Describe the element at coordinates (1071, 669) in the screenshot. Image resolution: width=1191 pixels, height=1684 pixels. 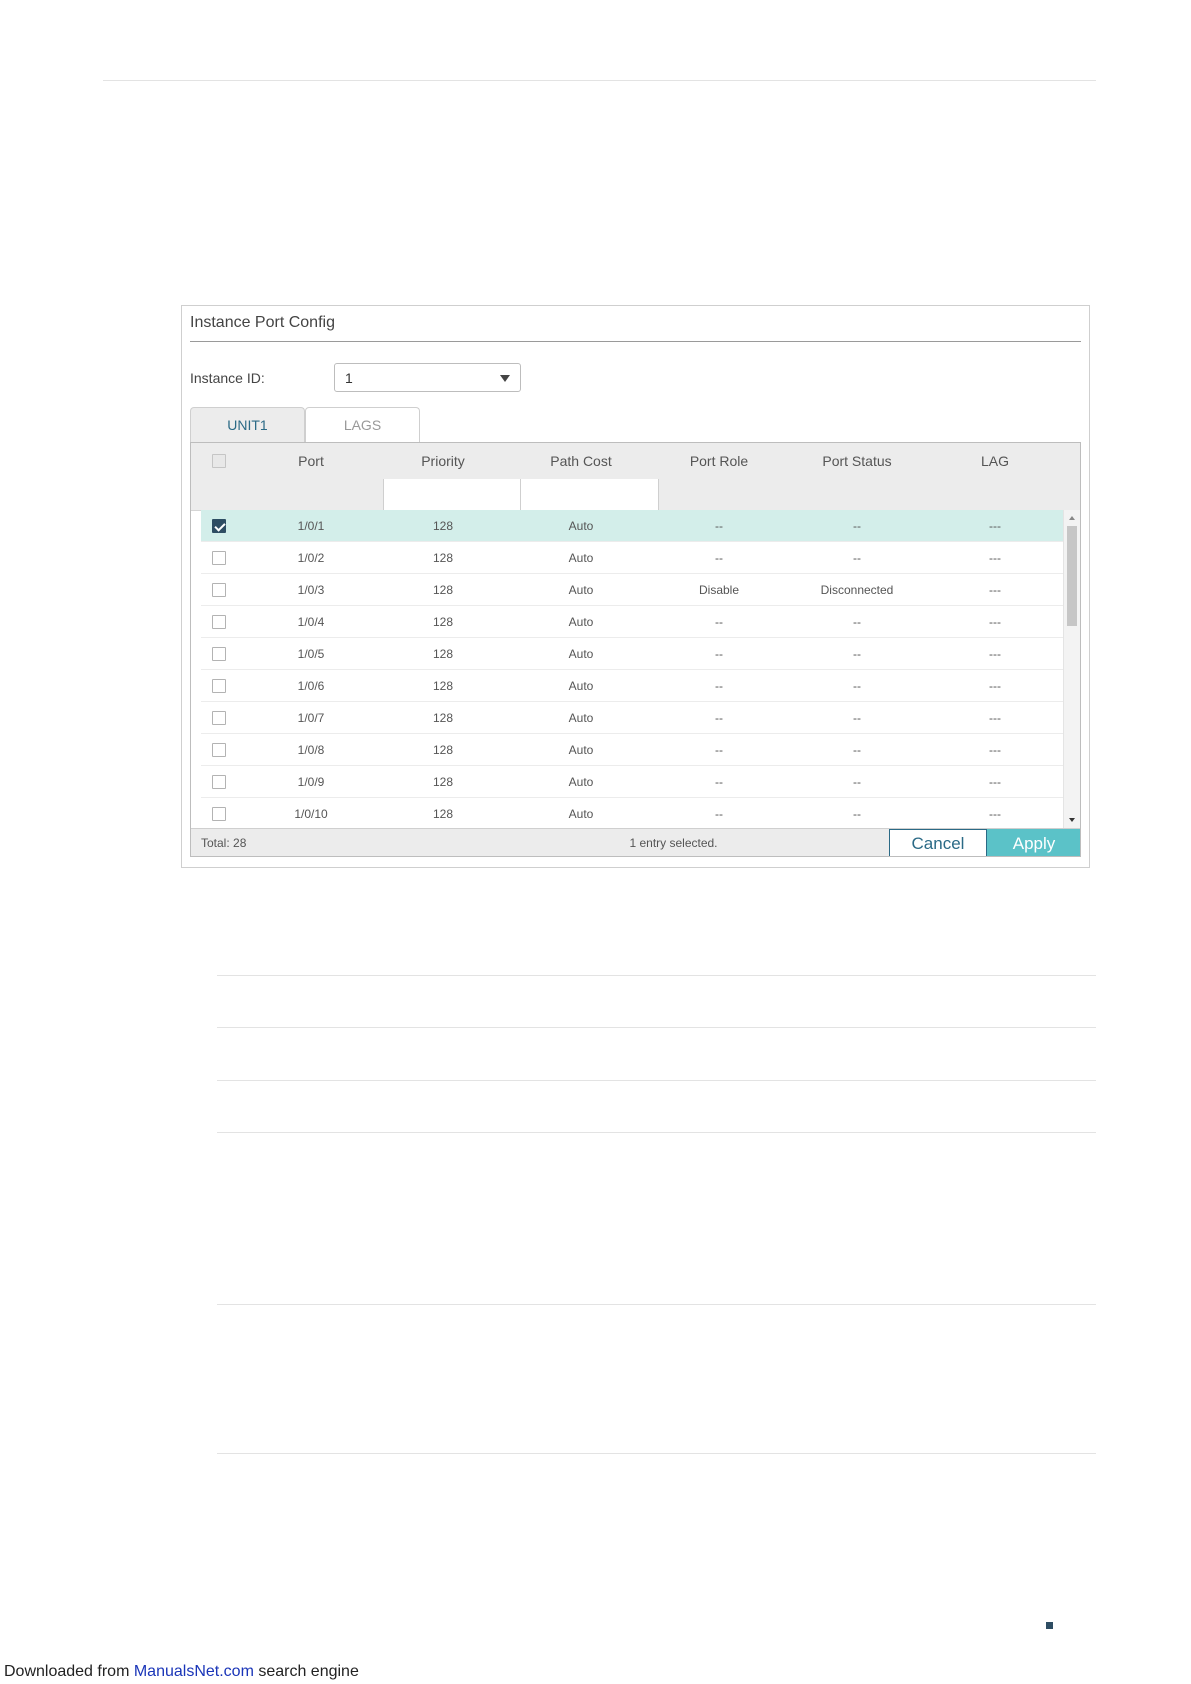
I see `table-scrollbar` at that location.